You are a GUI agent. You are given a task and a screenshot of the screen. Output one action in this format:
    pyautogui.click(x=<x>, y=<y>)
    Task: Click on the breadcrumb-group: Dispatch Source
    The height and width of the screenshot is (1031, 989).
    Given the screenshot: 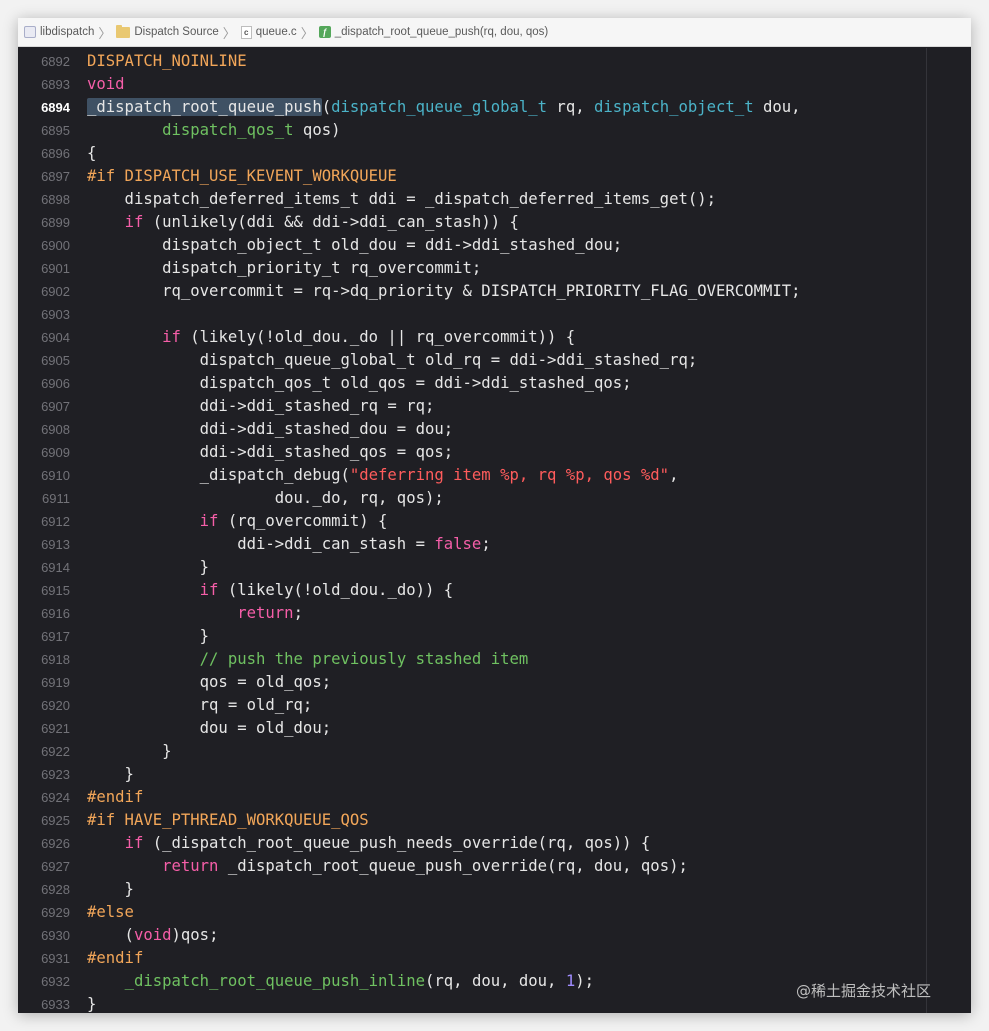 What is the action you would take?
    pyautogui.click(x=167, y=32)
    